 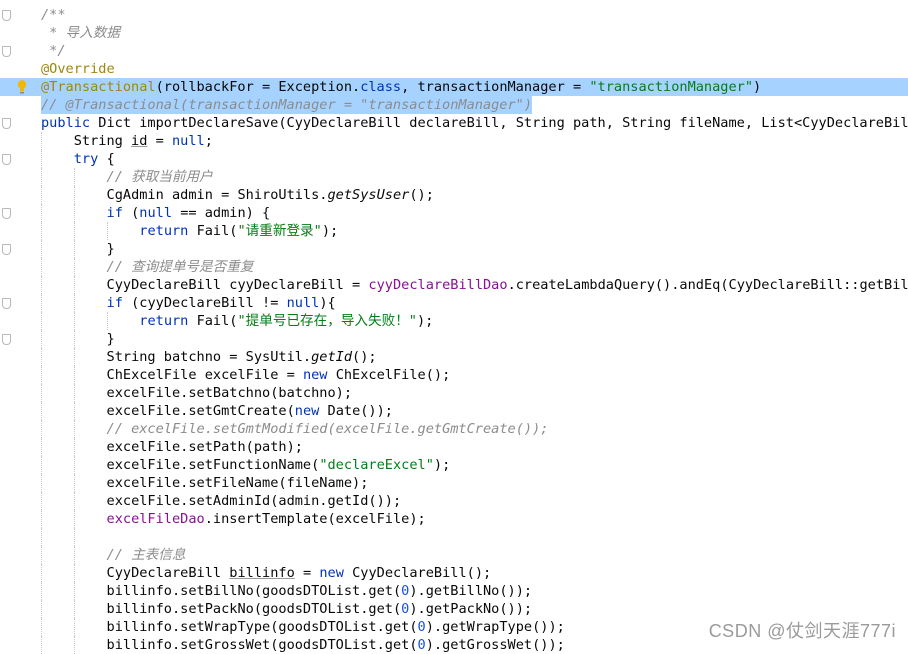 I want to click on code-token: @Override, so click(x=78, y=69).